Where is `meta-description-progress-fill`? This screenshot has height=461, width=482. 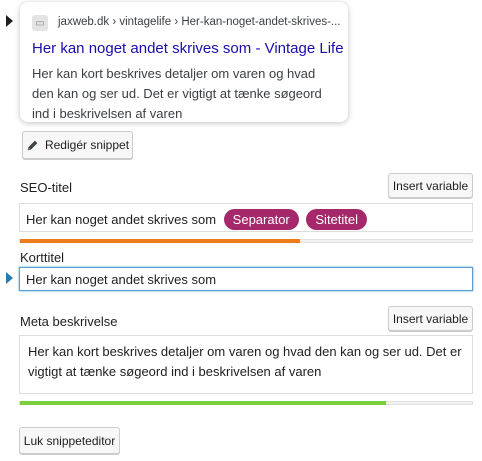
meta-description-progress-fill is located at coordinates (203, 403).